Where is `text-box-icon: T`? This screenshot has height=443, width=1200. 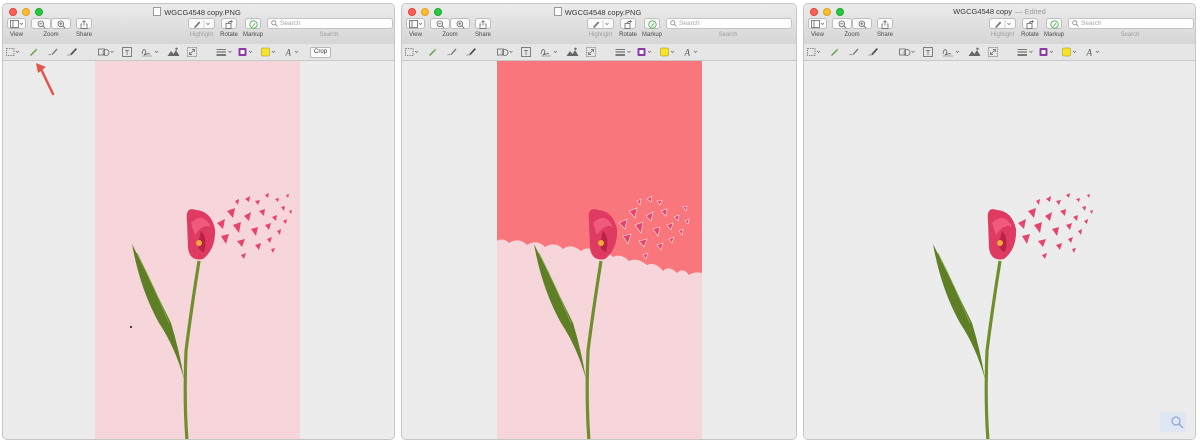
text-box-icon: T is located at coordinates (928, 52).